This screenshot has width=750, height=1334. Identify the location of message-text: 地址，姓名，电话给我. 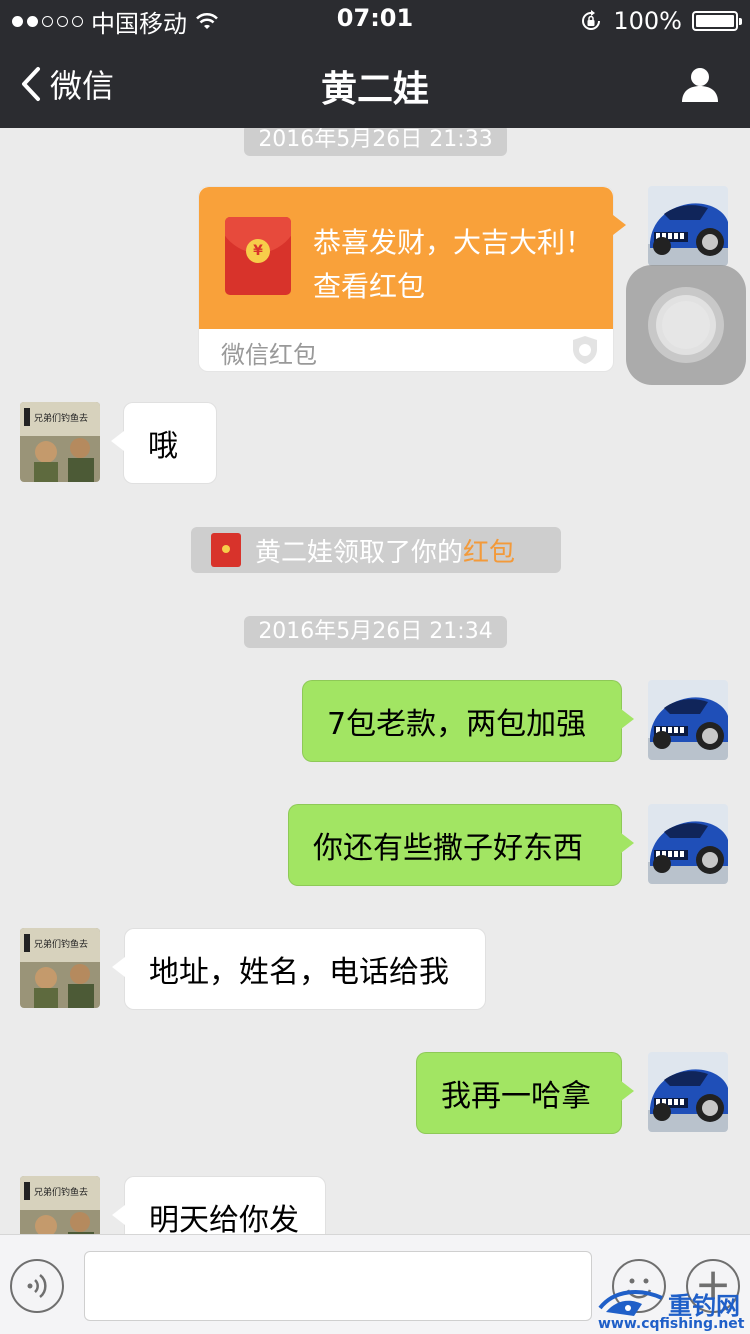
(299, 972).